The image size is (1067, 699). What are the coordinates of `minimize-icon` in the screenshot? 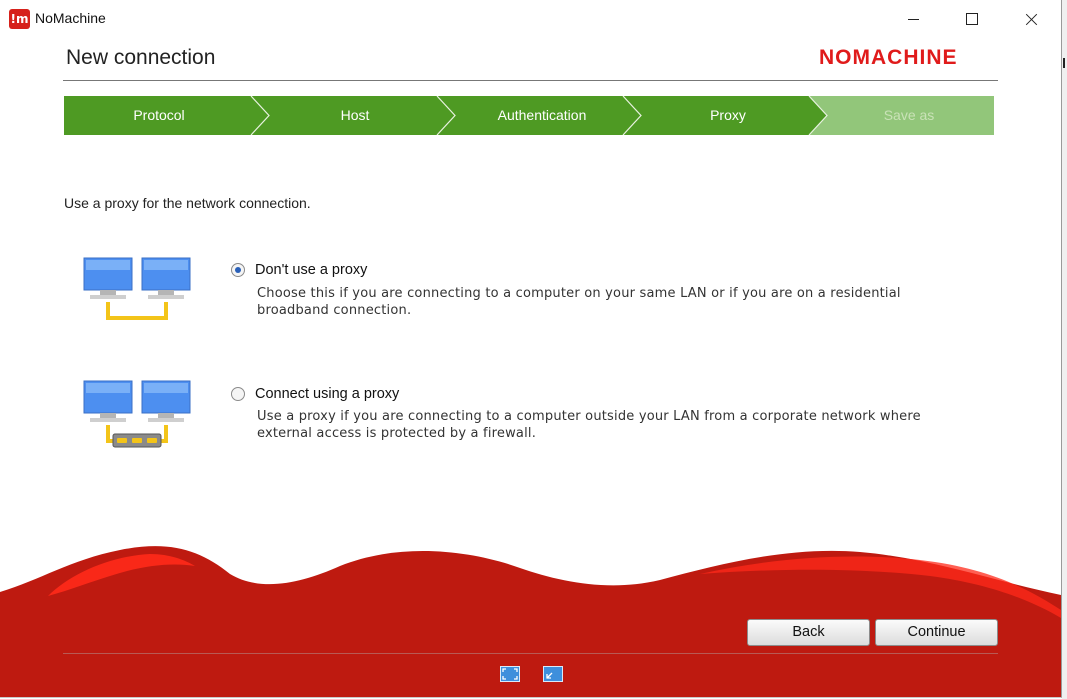 It's located at (913, 19).